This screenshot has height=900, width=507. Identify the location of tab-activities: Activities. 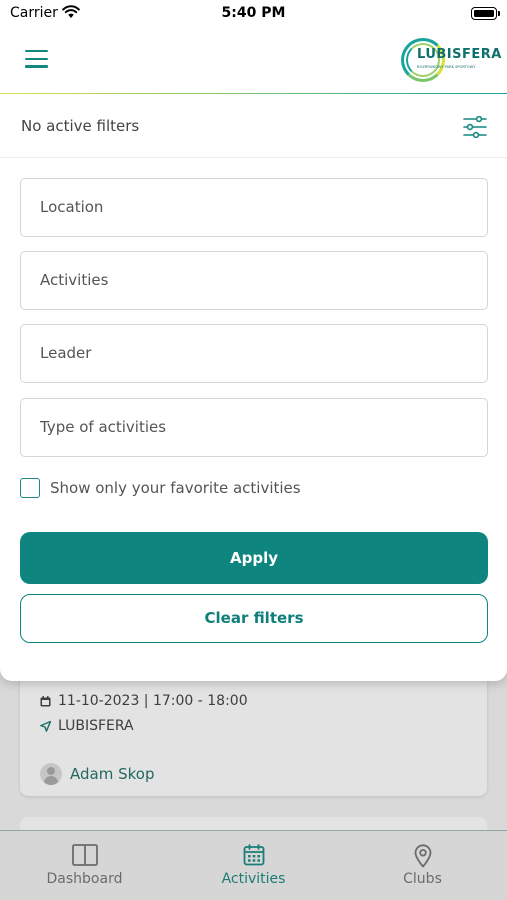
(253, 865).